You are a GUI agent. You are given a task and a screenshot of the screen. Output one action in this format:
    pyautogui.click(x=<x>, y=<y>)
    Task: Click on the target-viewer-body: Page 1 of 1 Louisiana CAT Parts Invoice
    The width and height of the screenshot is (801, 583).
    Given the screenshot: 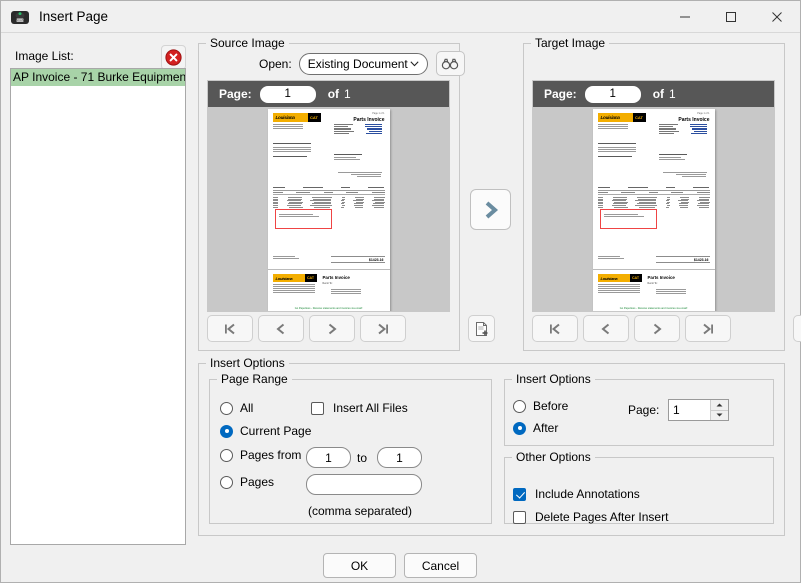 What is the action you would take?
    pyautogui.click(x=653, y=209)
    